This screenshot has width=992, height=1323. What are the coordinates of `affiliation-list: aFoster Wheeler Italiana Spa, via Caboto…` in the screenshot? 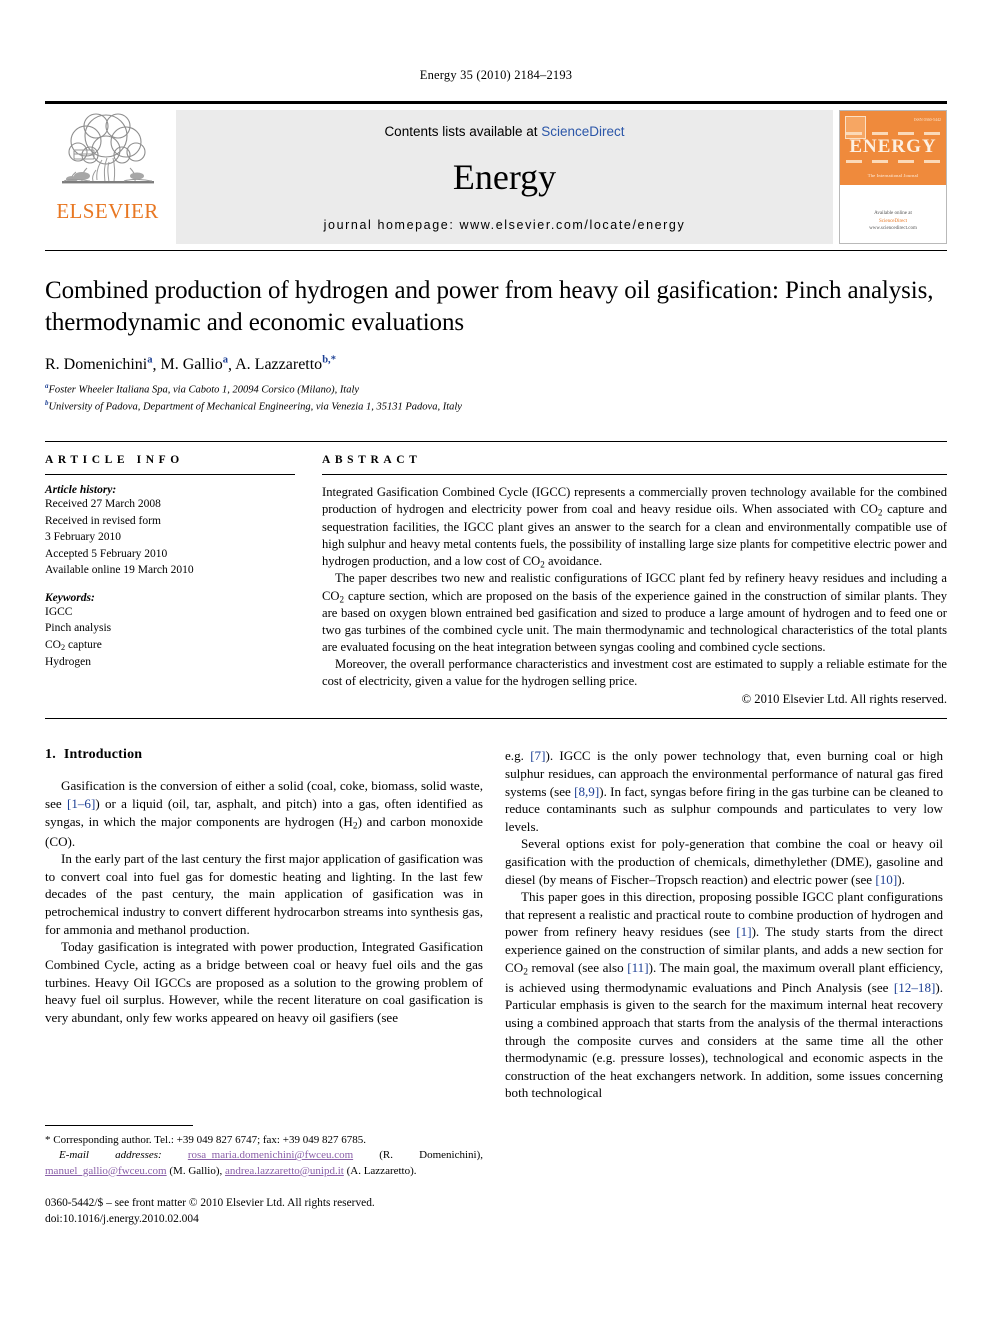 It's located at (496, 398).